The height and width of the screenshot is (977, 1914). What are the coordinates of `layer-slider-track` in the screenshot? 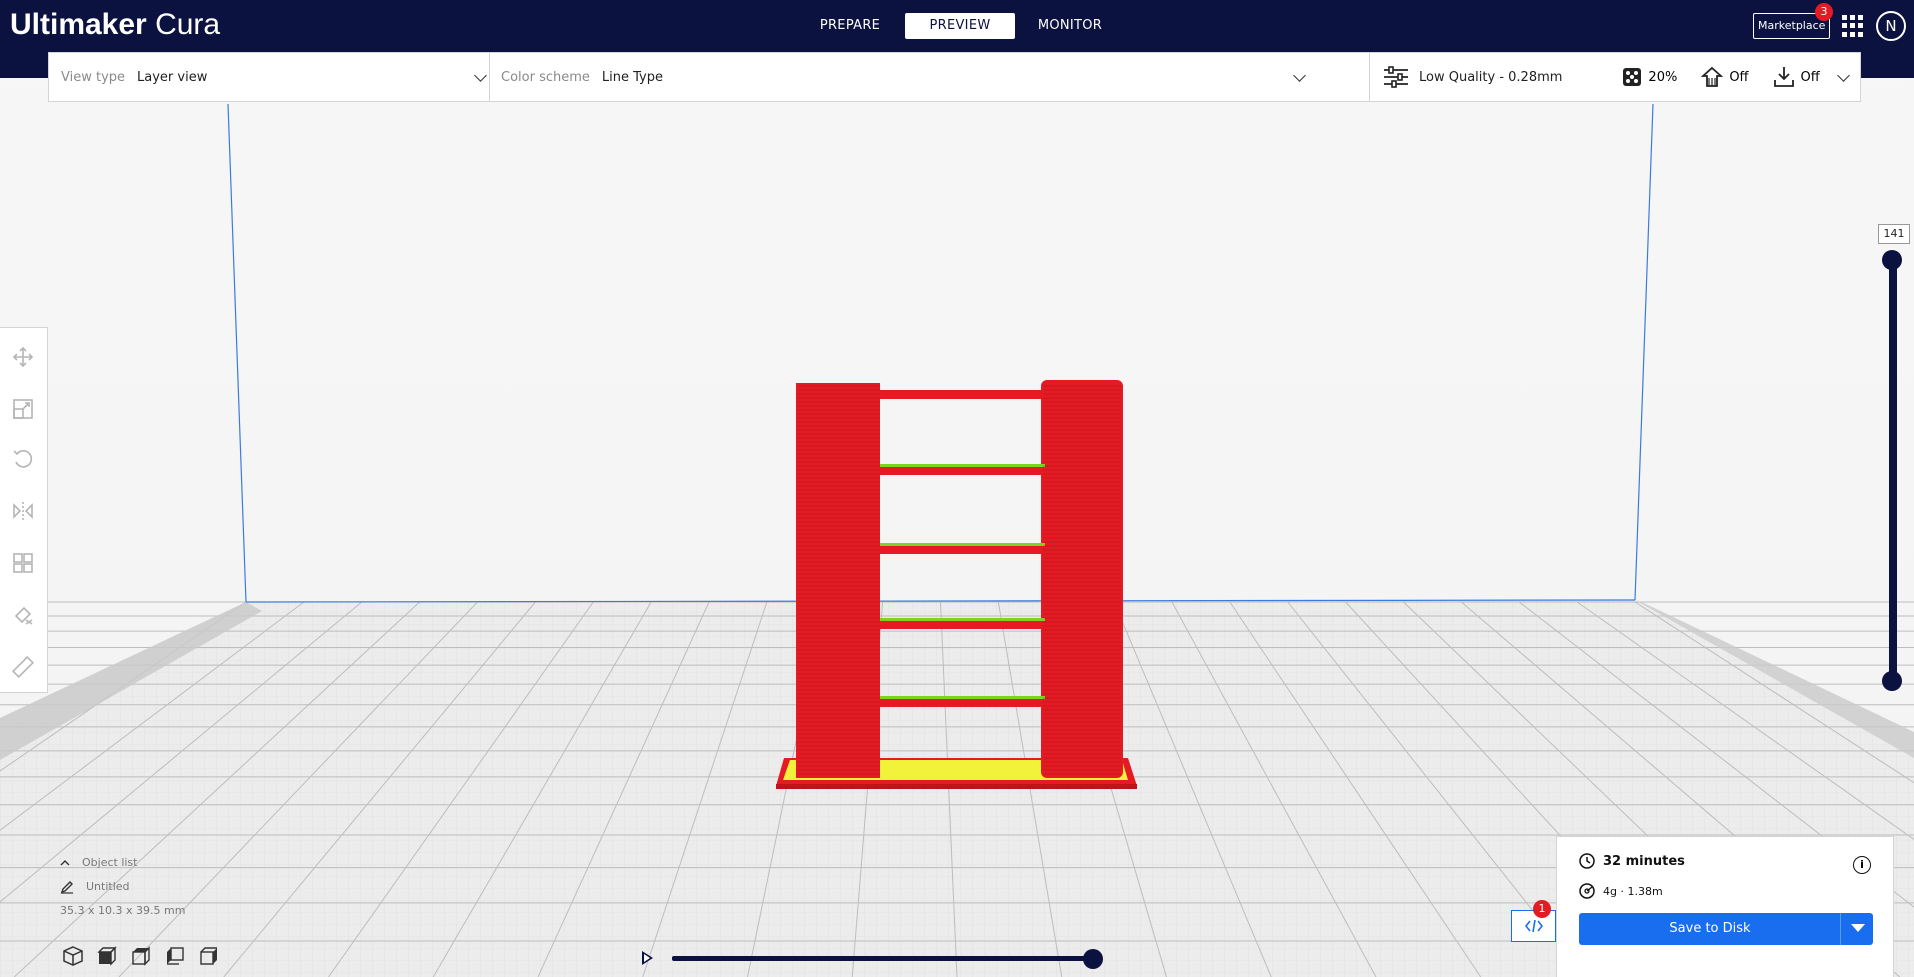 It's located at (1893, 470).